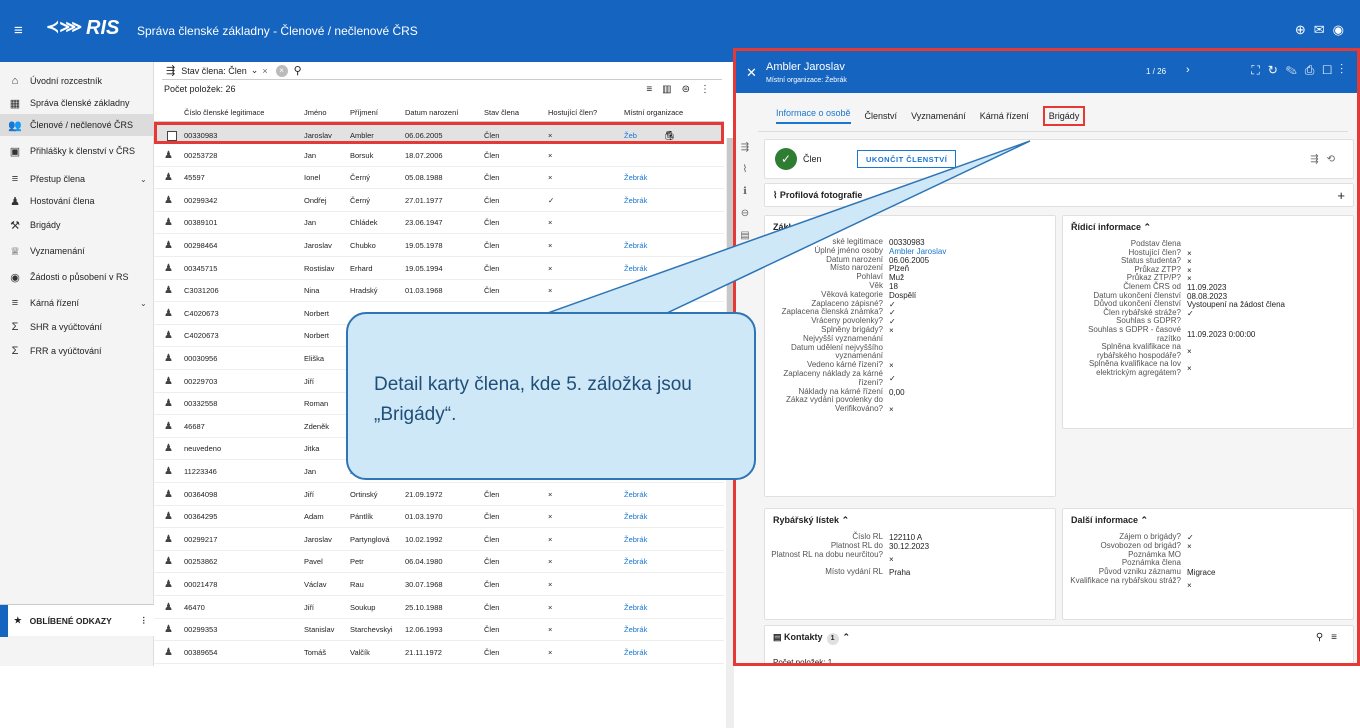 The image size is (1360, 728). What do you see at coordinates (77, 225) in the screenshot?
I see `sidebar-item: ⚒ Brigády` at bounding box center [77, 225].